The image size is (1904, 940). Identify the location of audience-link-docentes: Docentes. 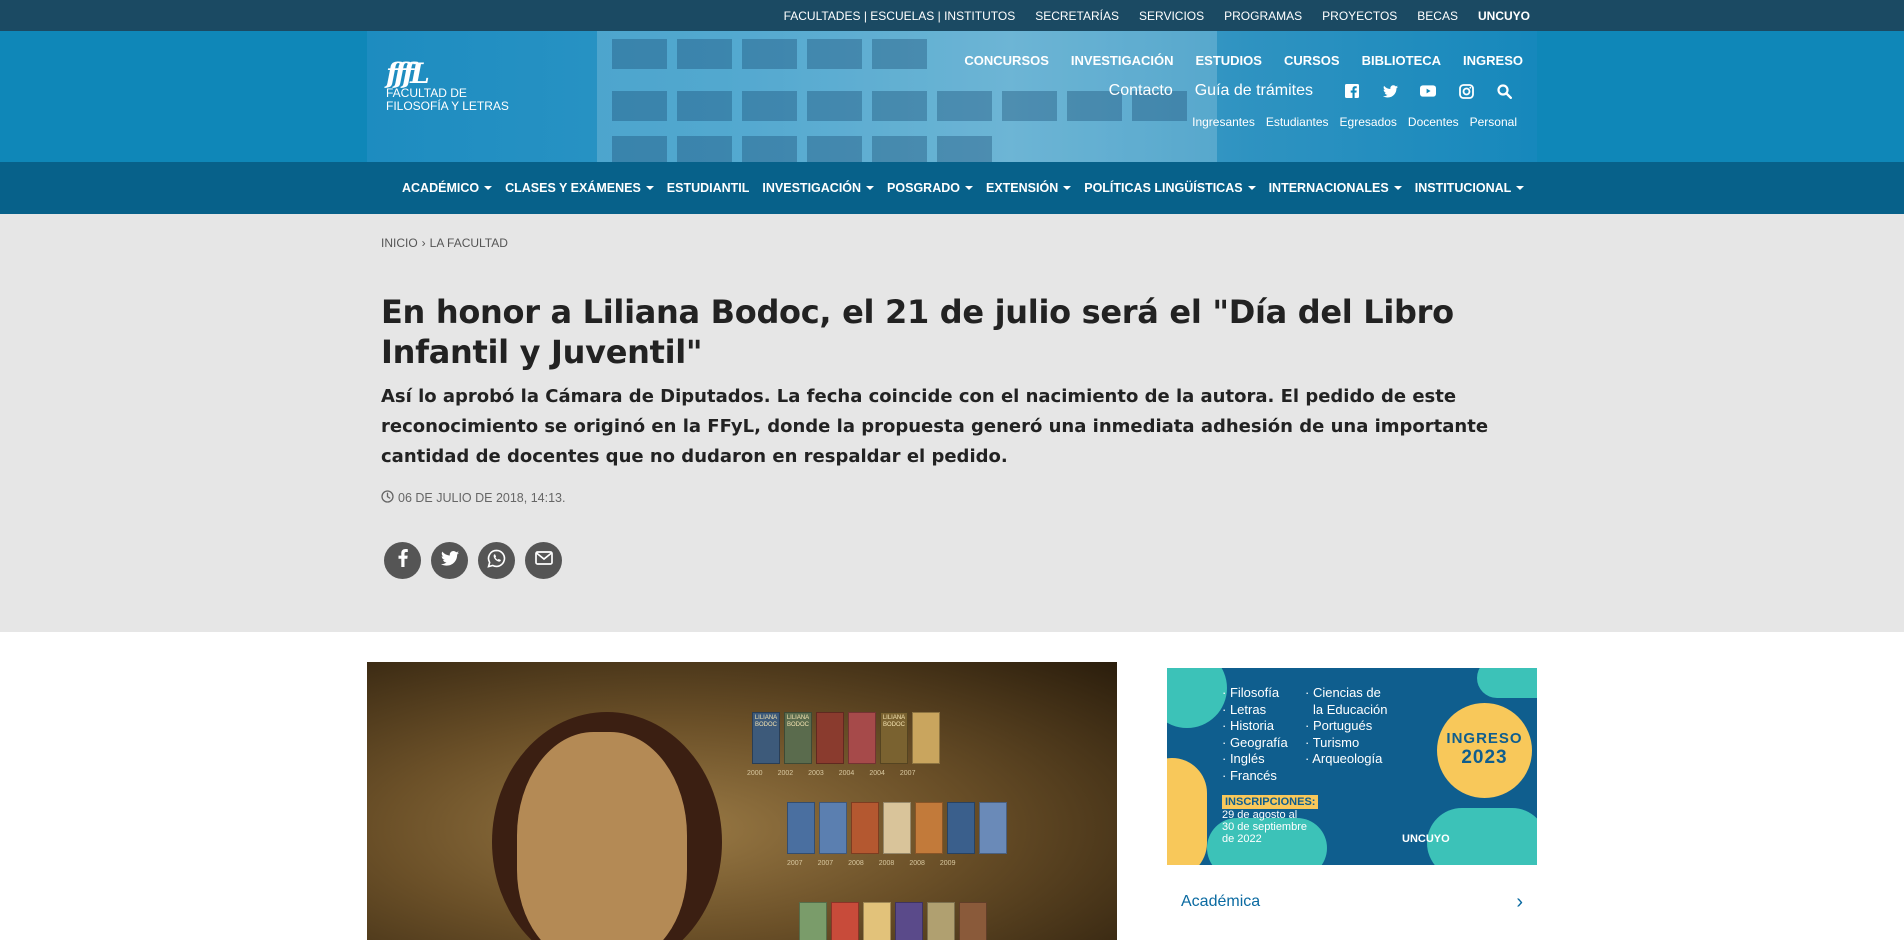
(1433, 122).